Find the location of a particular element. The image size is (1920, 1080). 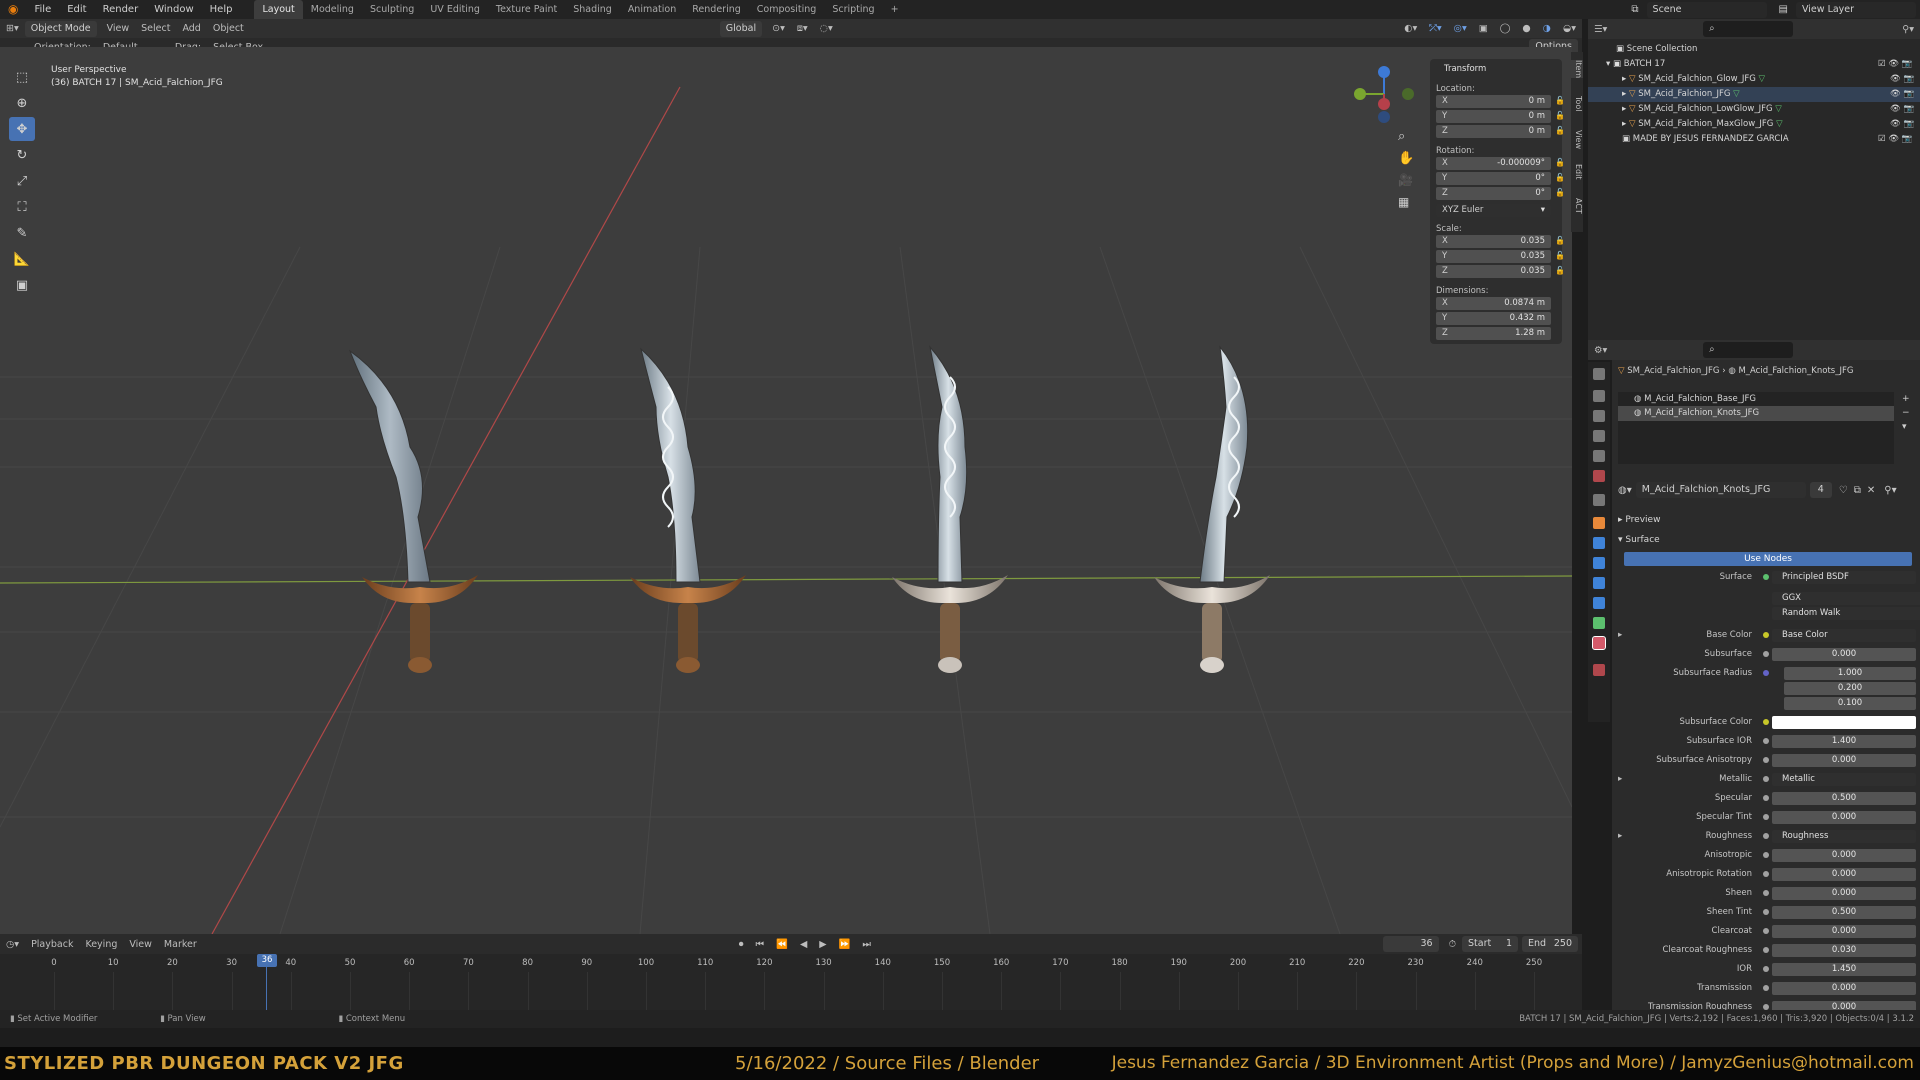

number-slider: 0.500 is located at coordinates (1844, 912).